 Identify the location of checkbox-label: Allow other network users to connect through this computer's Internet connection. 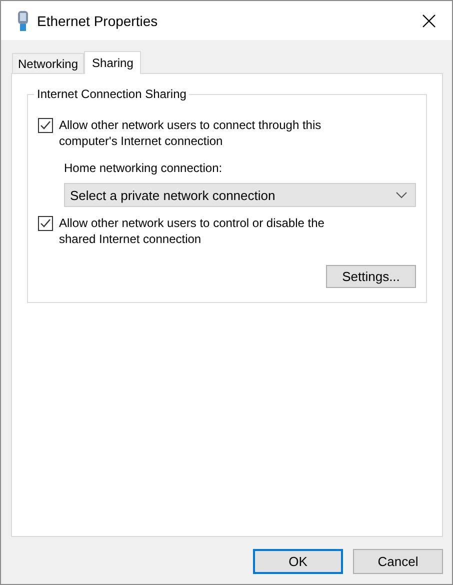
(190, 133).